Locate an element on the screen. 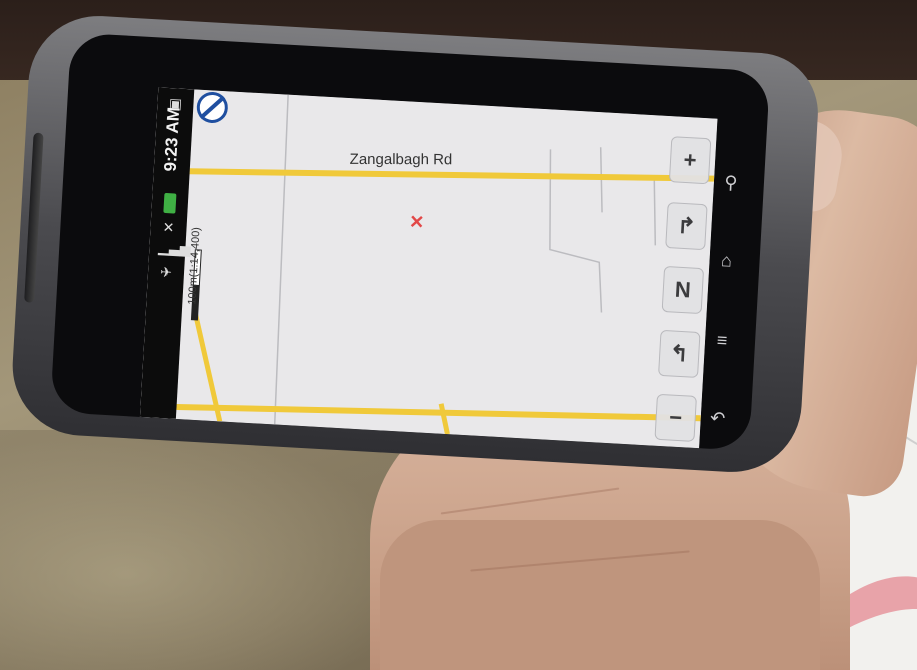 This screenshot has width=917, height=670. gps-icon: ✈ is located at coordinates (166, 272).